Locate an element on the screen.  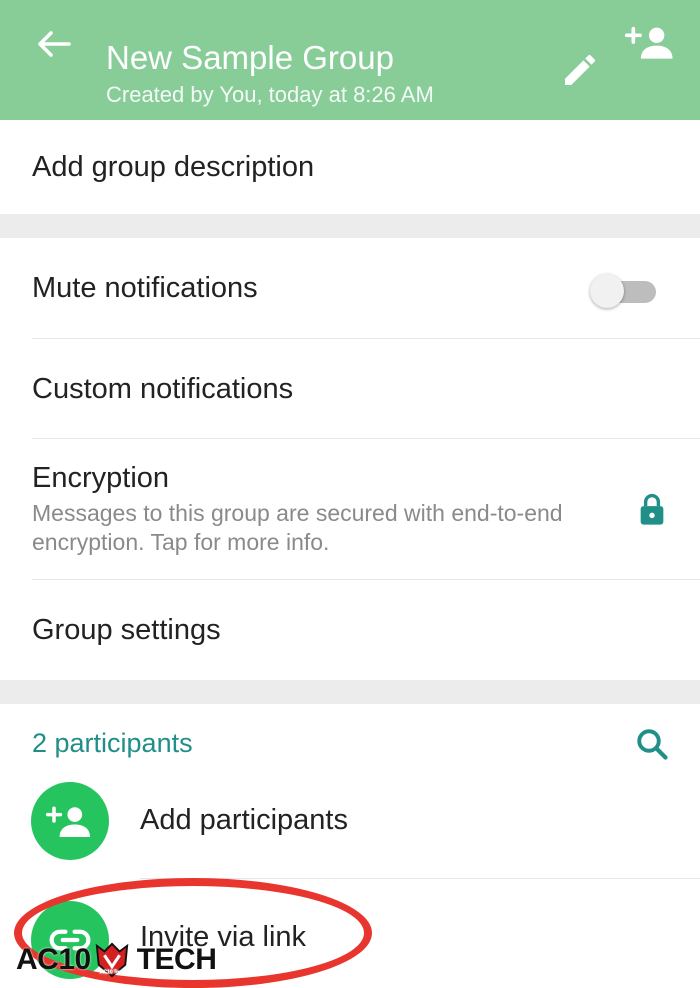
participants-count: 2 participants is located at coordinates (112, 743).